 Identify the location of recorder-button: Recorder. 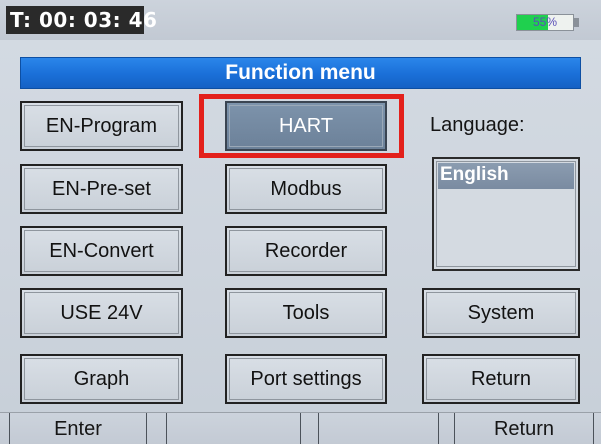
(306, 251).